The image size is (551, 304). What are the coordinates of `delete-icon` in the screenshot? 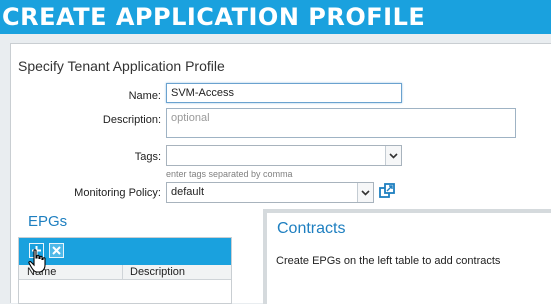 It's located at (56, 250).